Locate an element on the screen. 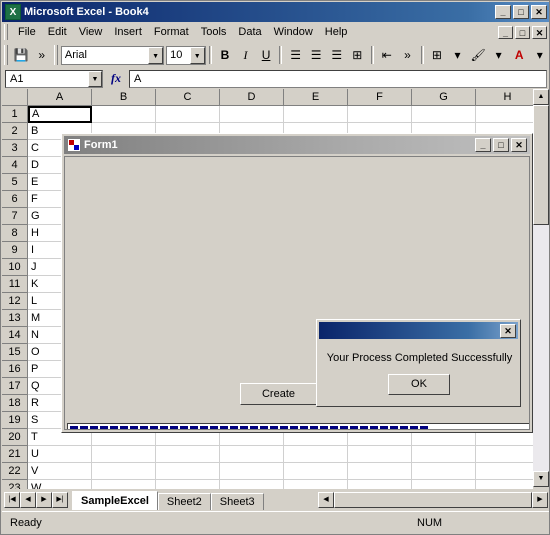 The height and width of the screenshot is (535, 550). cell-C22 is located at coordinates (188, 471).